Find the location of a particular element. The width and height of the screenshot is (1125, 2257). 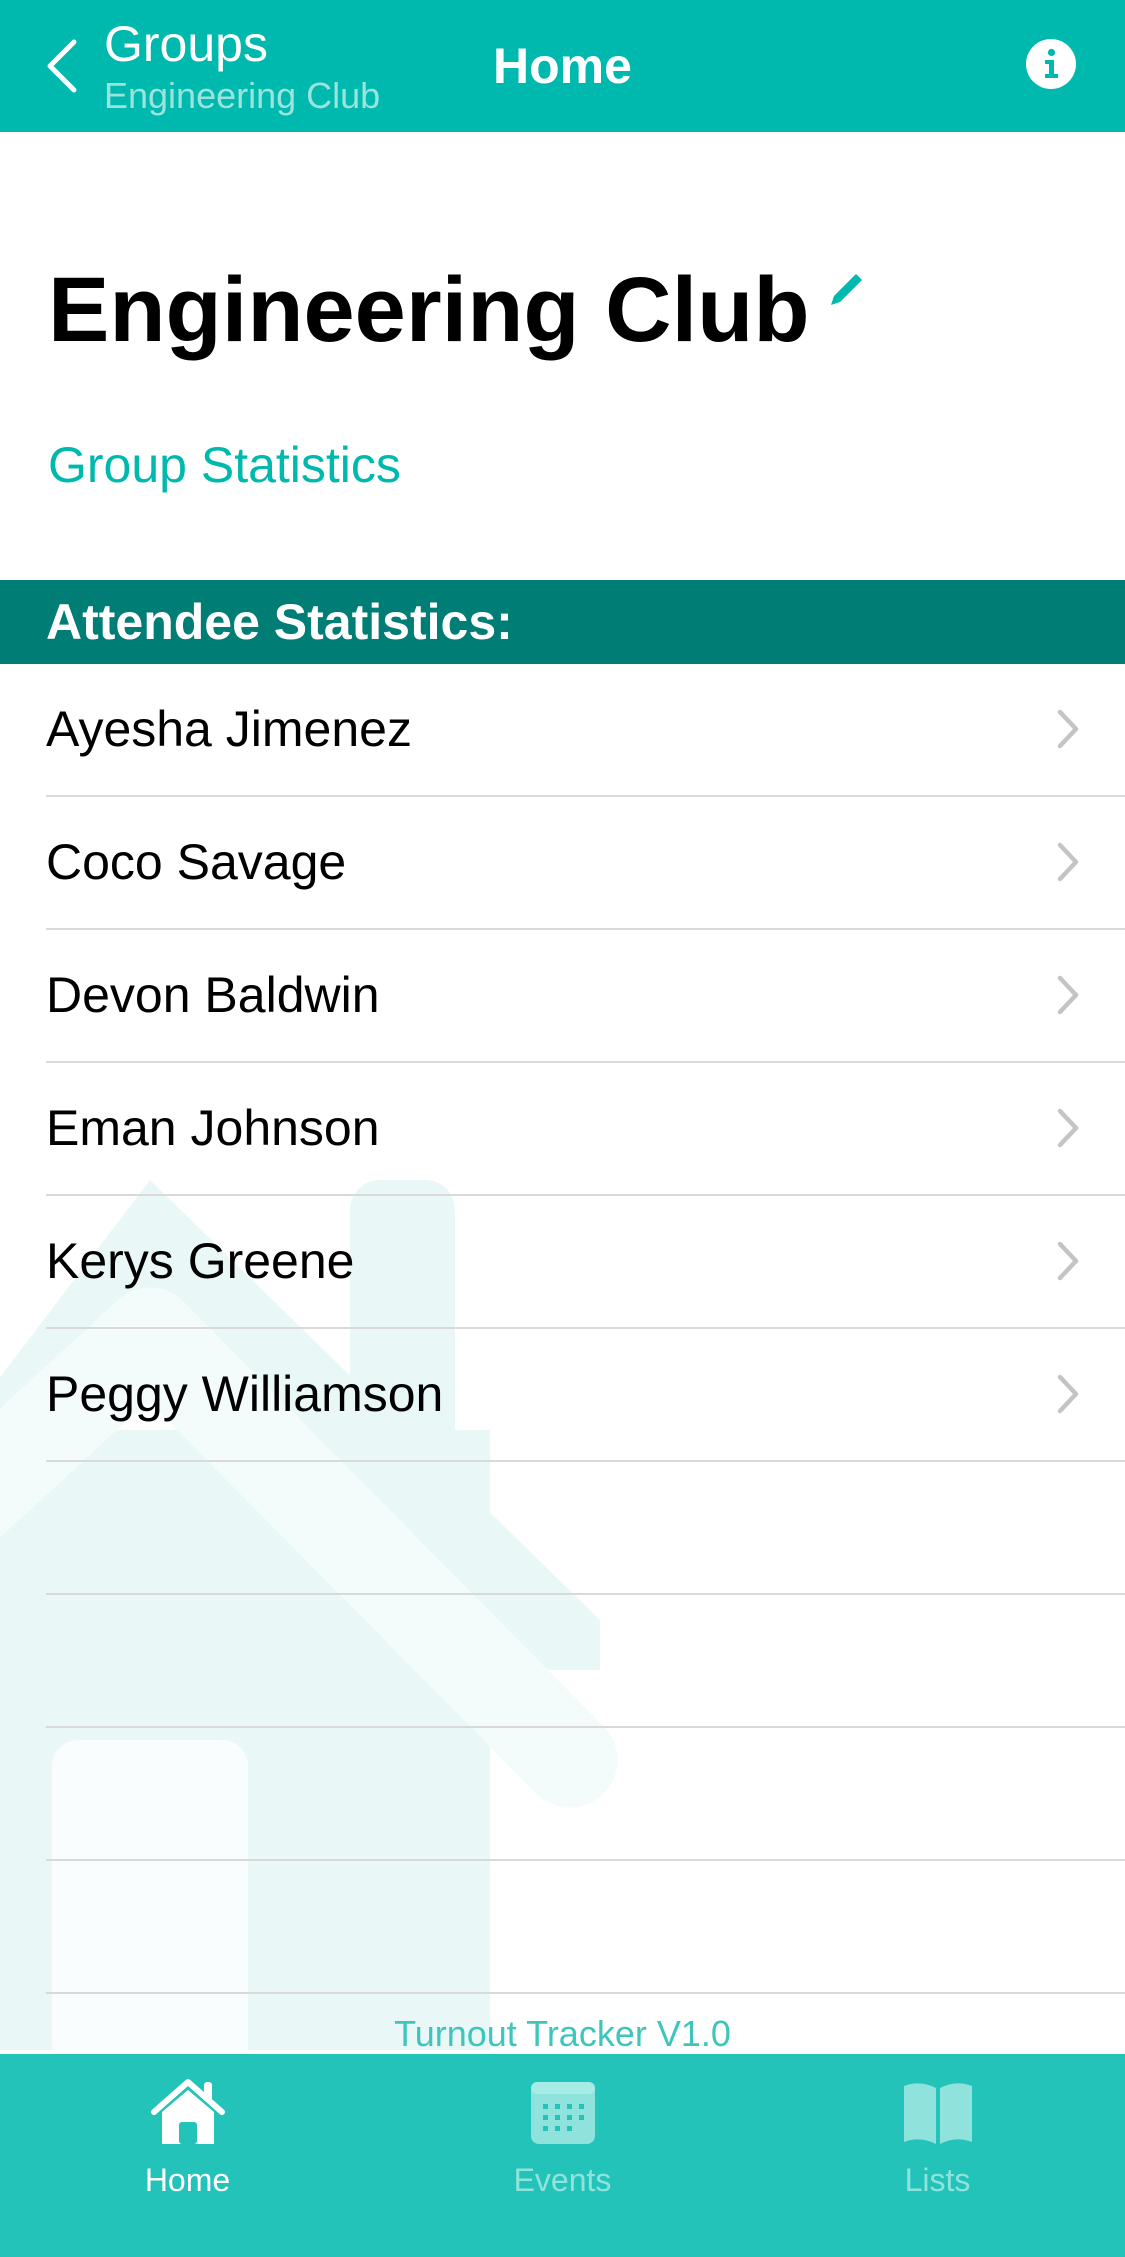

attendee-name: Devon Baldwin is located at coordinates (213, 995).